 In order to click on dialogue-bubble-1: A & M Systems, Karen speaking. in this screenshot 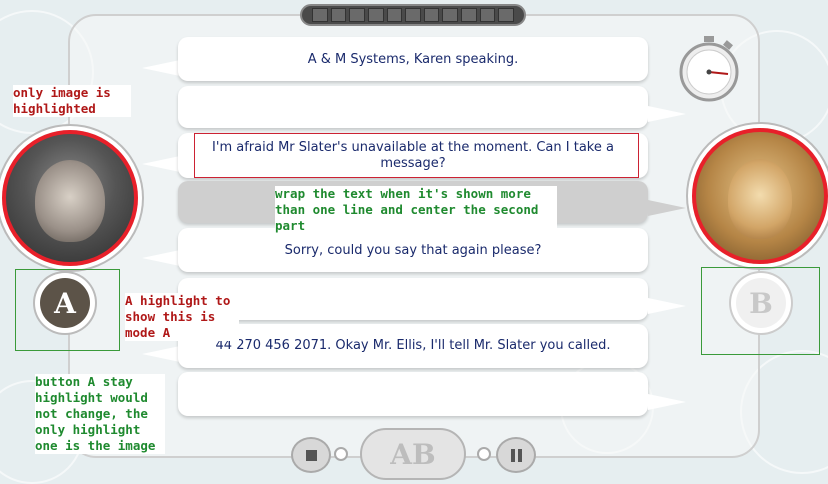, I will do `click(413, 59)`.